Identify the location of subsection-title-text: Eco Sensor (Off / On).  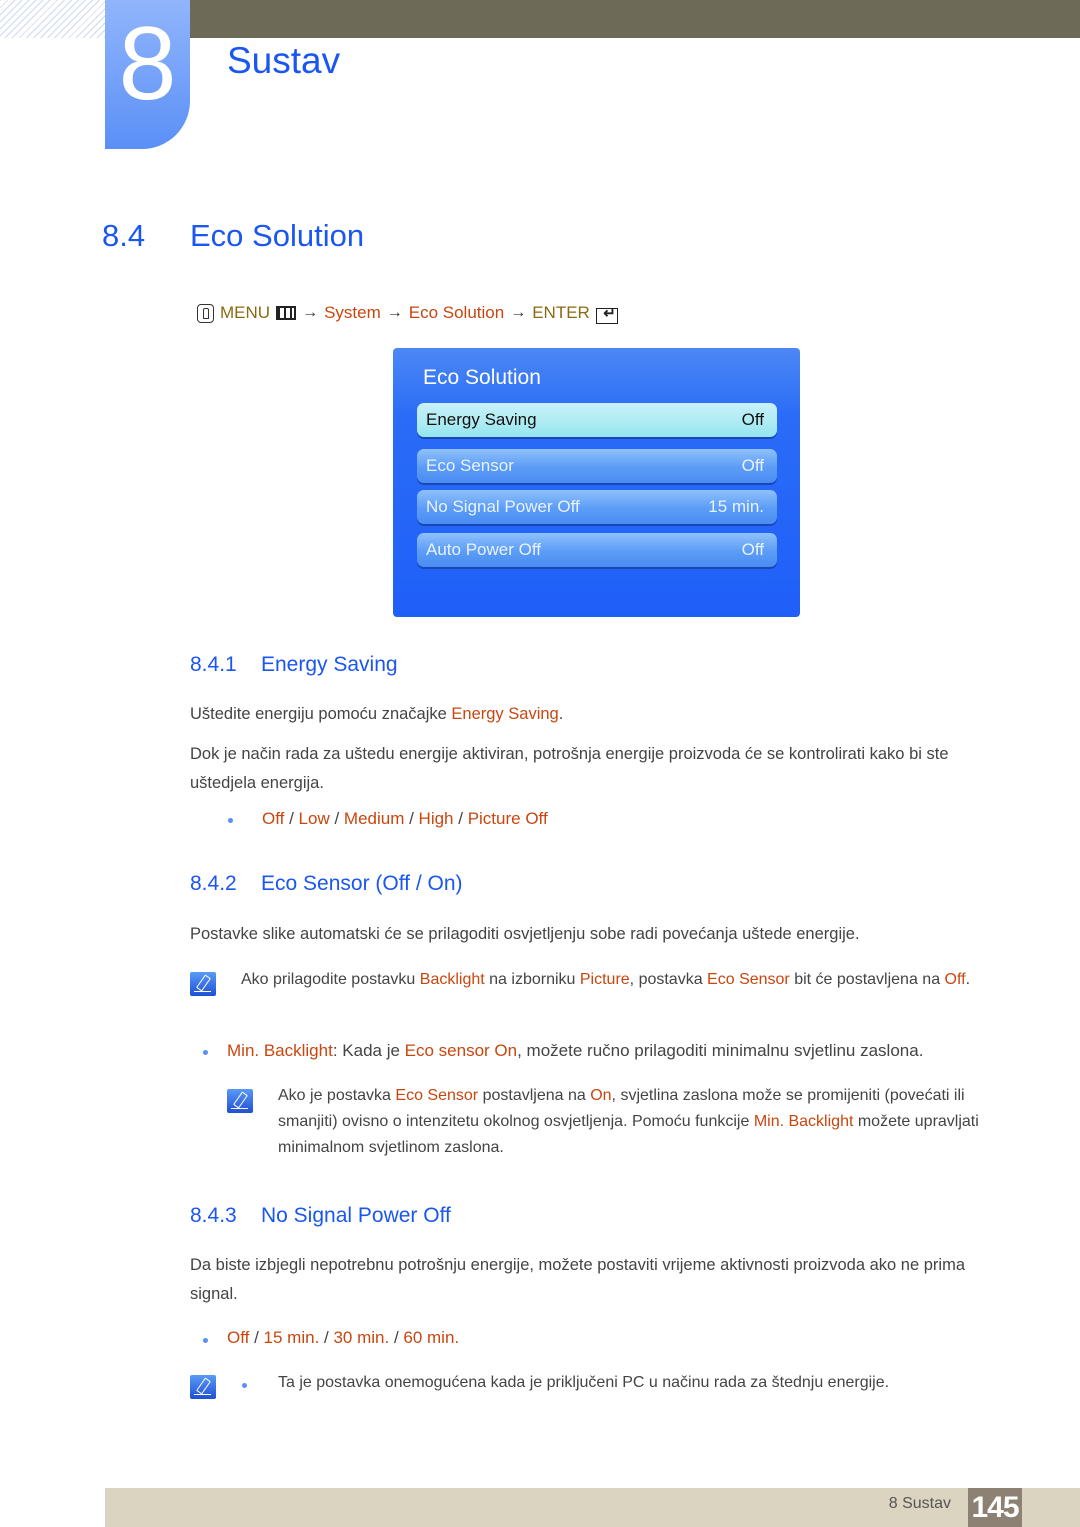
(362, 883).